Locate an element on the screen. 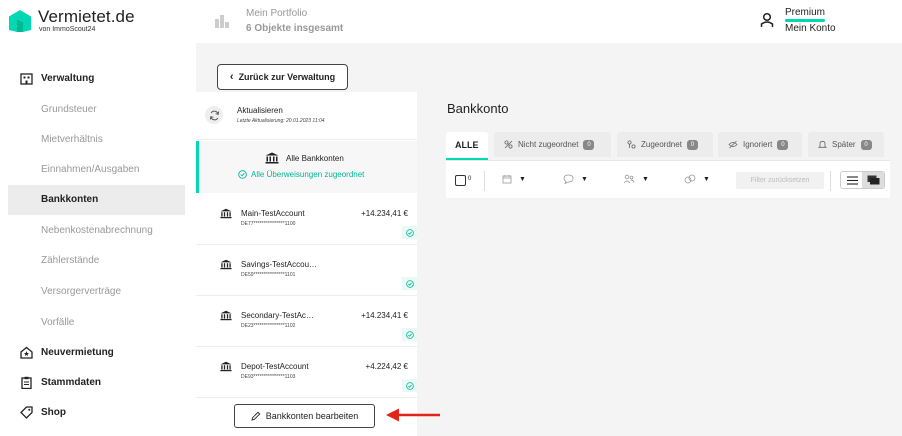 The image size is (902, 436). sidebar-item-einnahmen-ausgaben: Einnahmen/Ausgaben is located at coordinates (90, 169).